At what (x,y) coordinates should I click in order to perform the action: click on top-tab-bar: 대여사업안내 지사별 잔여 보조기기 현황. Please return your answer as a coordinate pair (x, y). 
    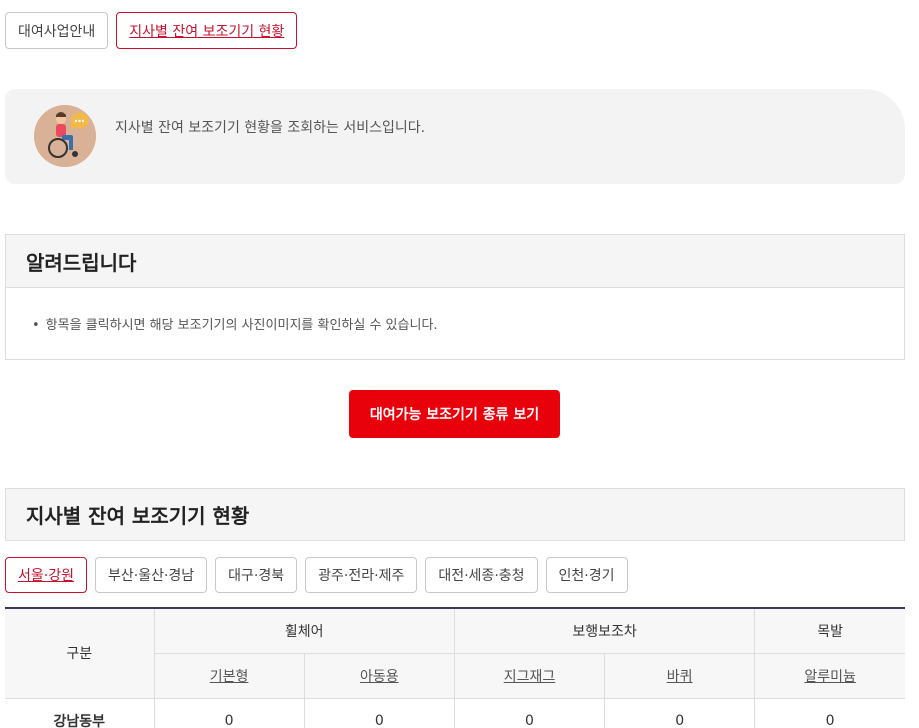
    Looking at the image, I should click on (151, 30).